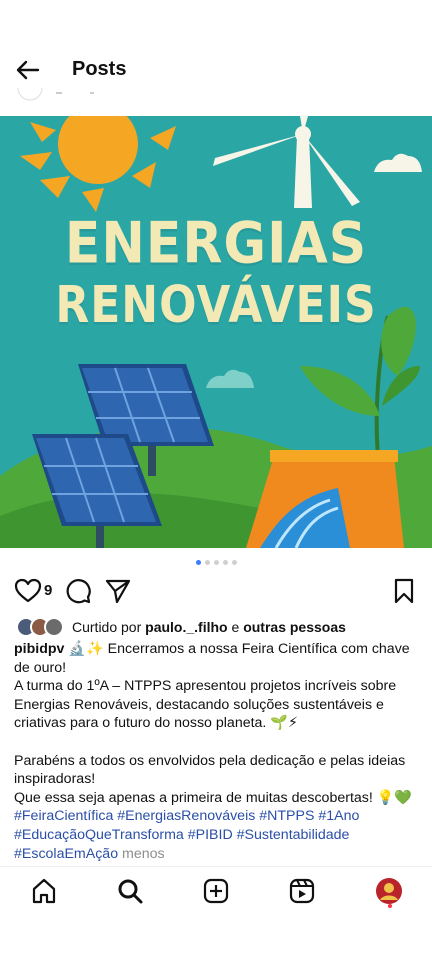  I want to click on caption-text: inspiradoras!, so click(55, 779).